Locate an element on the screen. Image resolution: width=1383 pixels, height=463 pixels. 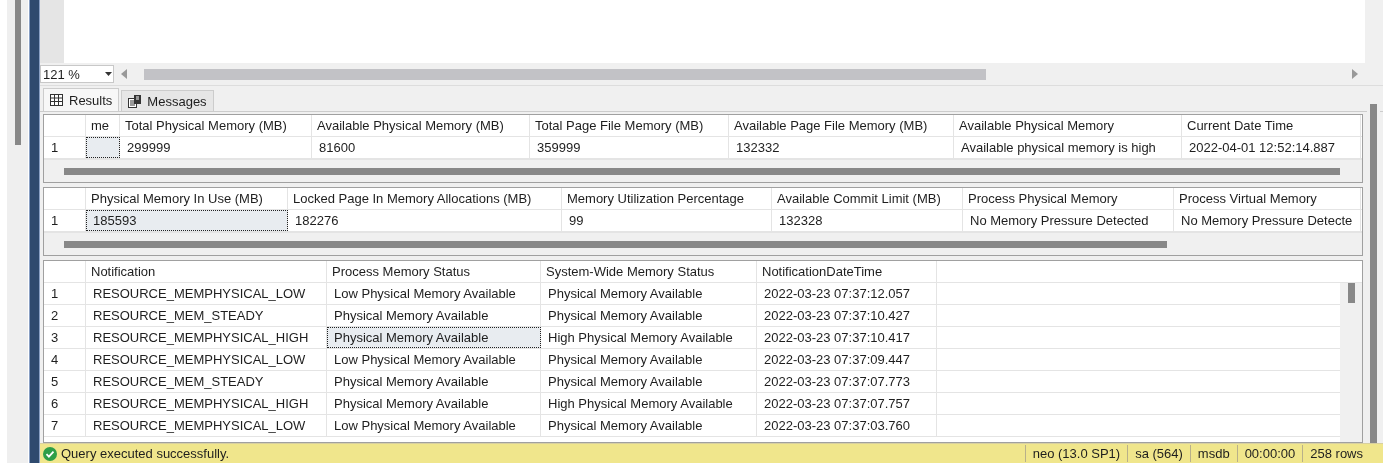
status-field: 258 rows is located at coordinates (1342, 453).